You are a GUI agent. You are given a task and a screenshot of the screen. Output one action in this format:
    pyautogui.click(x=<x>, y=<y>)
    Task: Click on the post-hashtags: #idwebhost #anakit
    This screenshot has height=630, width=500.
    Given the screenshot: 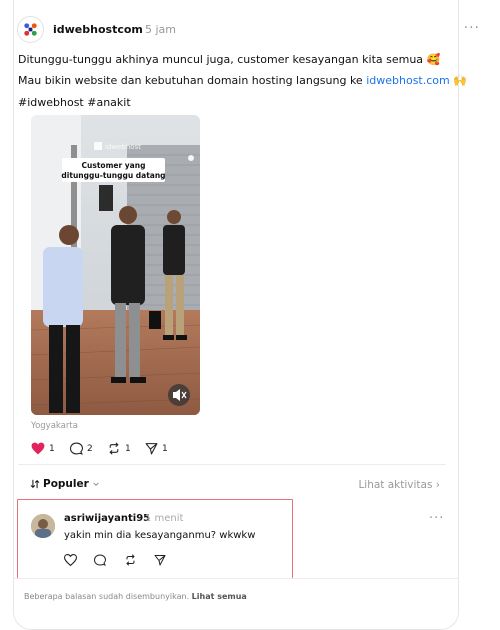 What is the action you would take?
    pyautogui.click(x=74, y=102)
    